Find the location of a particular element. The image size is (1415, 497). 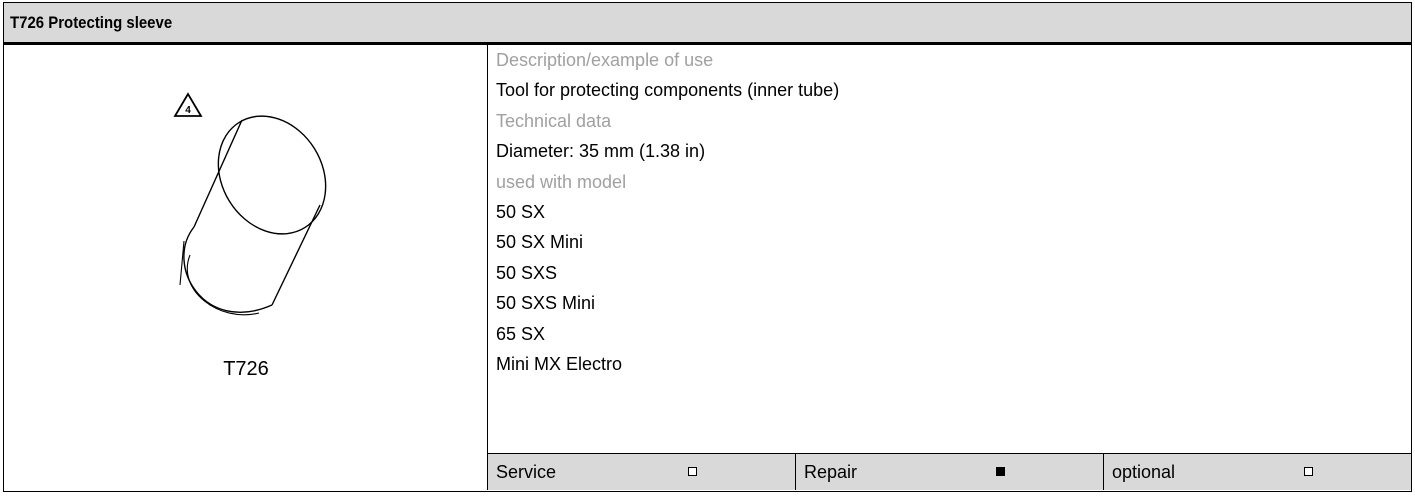

protecting-sleeve-illustration: 4 is located at coordinates (250, 204).